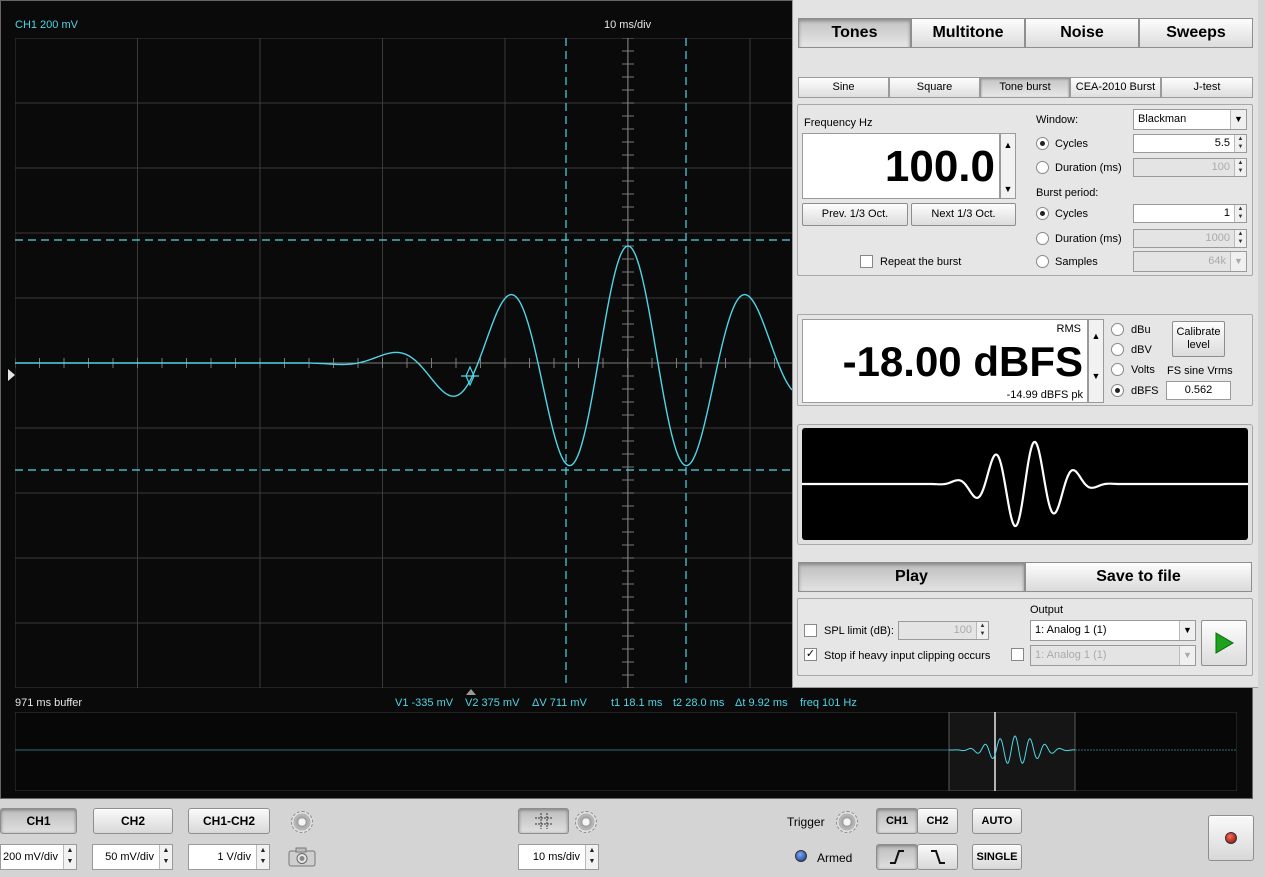 The height and width of the screenshot is (877, 1265). Describe the element at coordinates (859, 631) in the screenshot. I see `spl-limit-label: SPL limit (dB):` at that location.